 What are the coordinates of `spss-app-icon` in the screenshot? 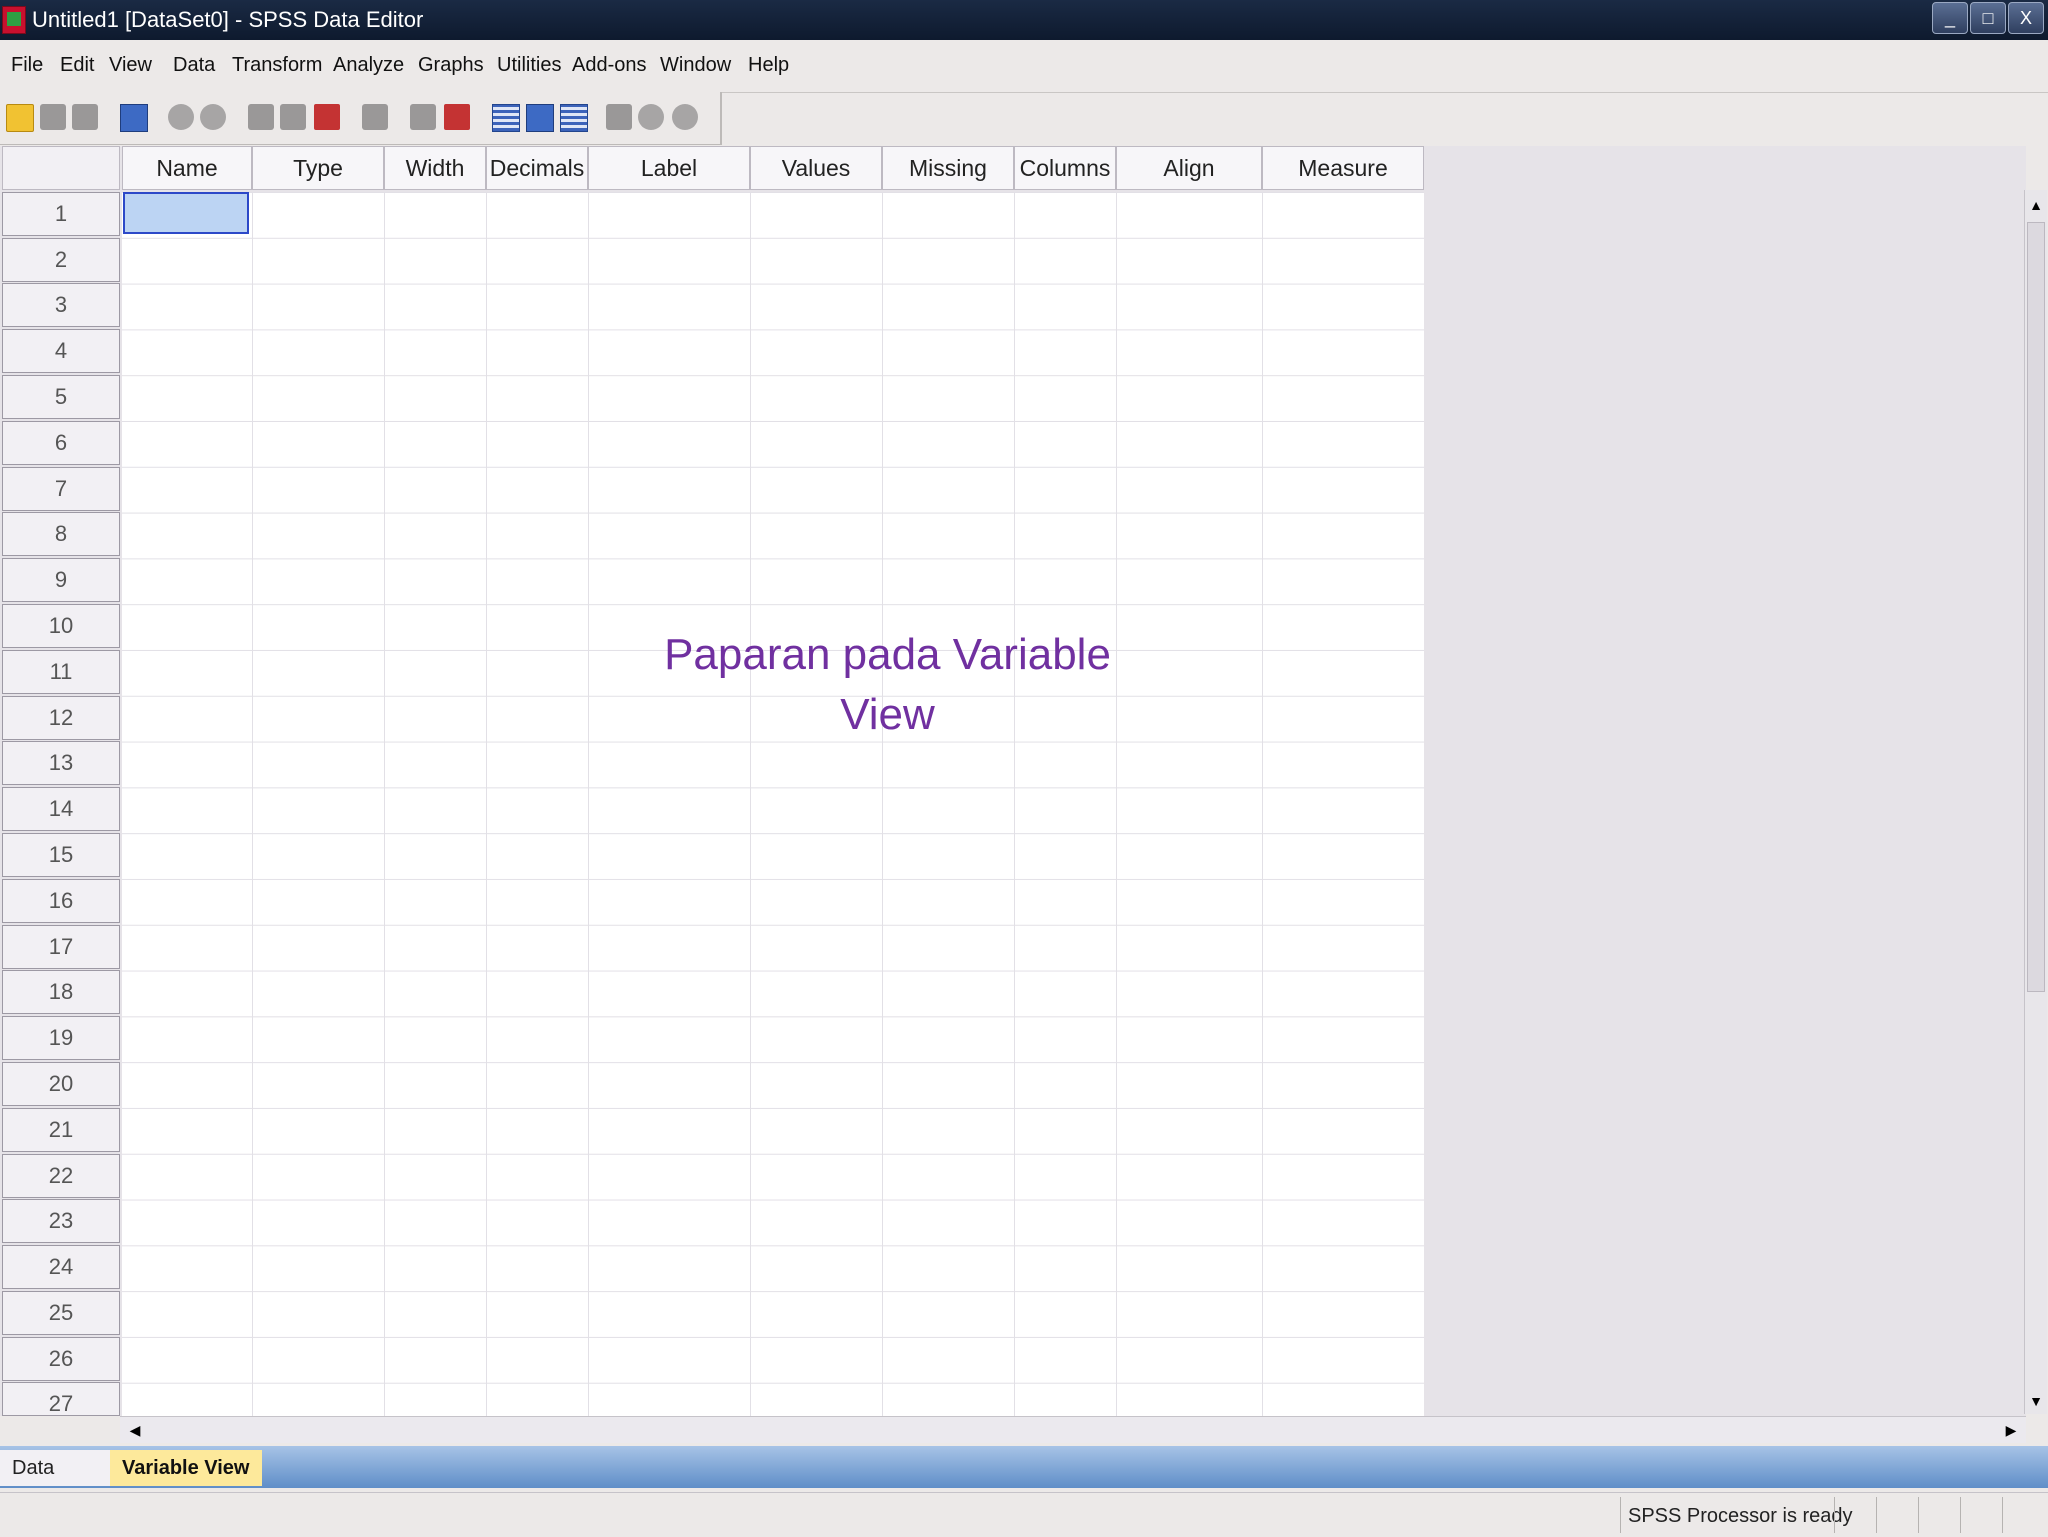 It's located at (14, 20).